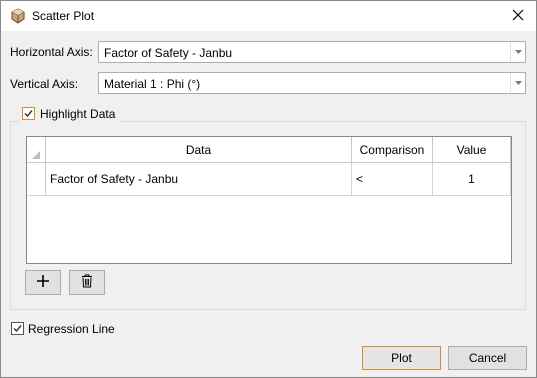  What do you see at coordinates (472, 150) in the screenshot?
I see `column-header-value: Value` at bounding box center [472, 150].